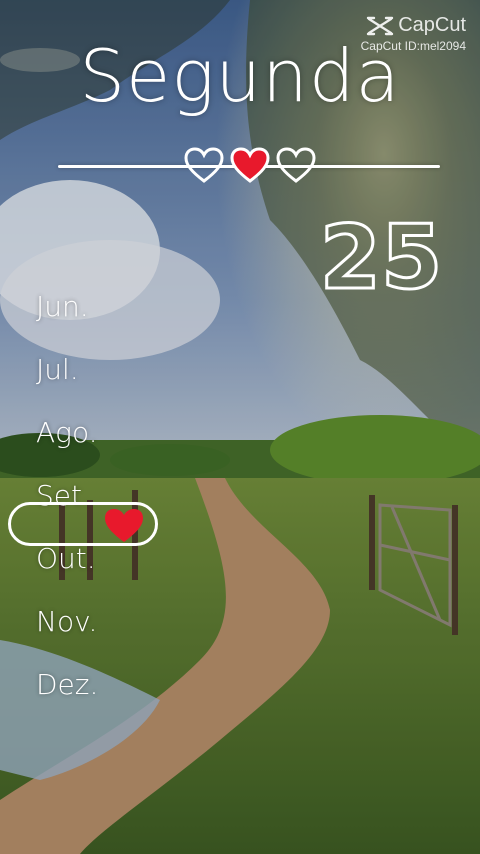  What do you see at coordinates (296, 165) in the screenshot?
I see `heart-outline-icon` at bounding box center [296, 165].